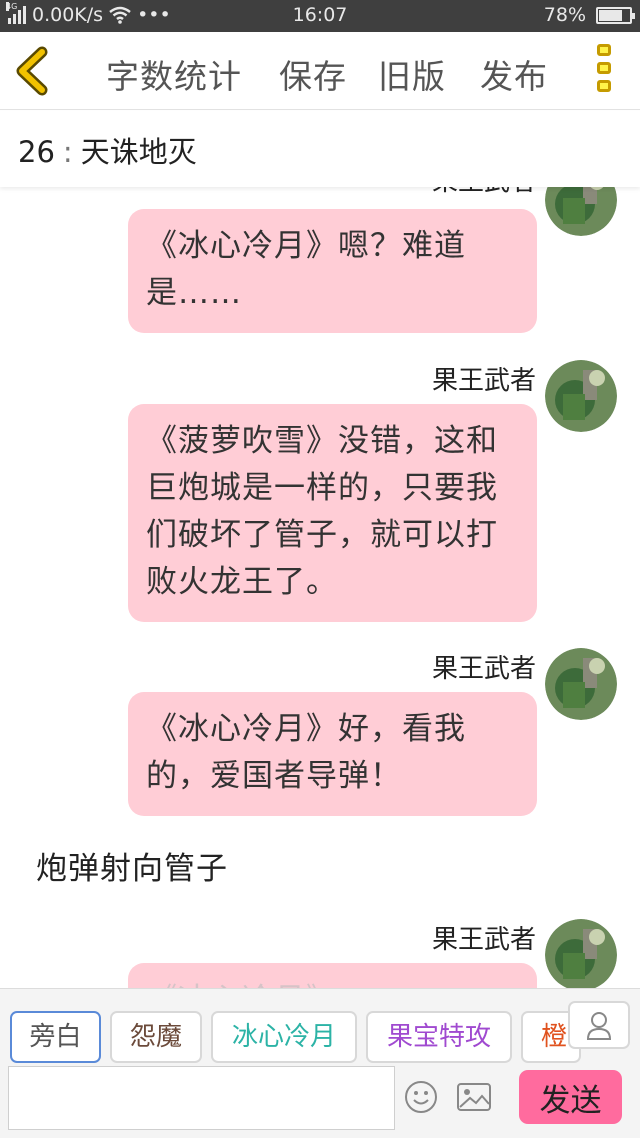 The height and width of the screenshot is (1138, 640). I want to click on role-selector: 旁白 怨魔 冰心冷月 果宝特攻 橙, so click(320, 1026).